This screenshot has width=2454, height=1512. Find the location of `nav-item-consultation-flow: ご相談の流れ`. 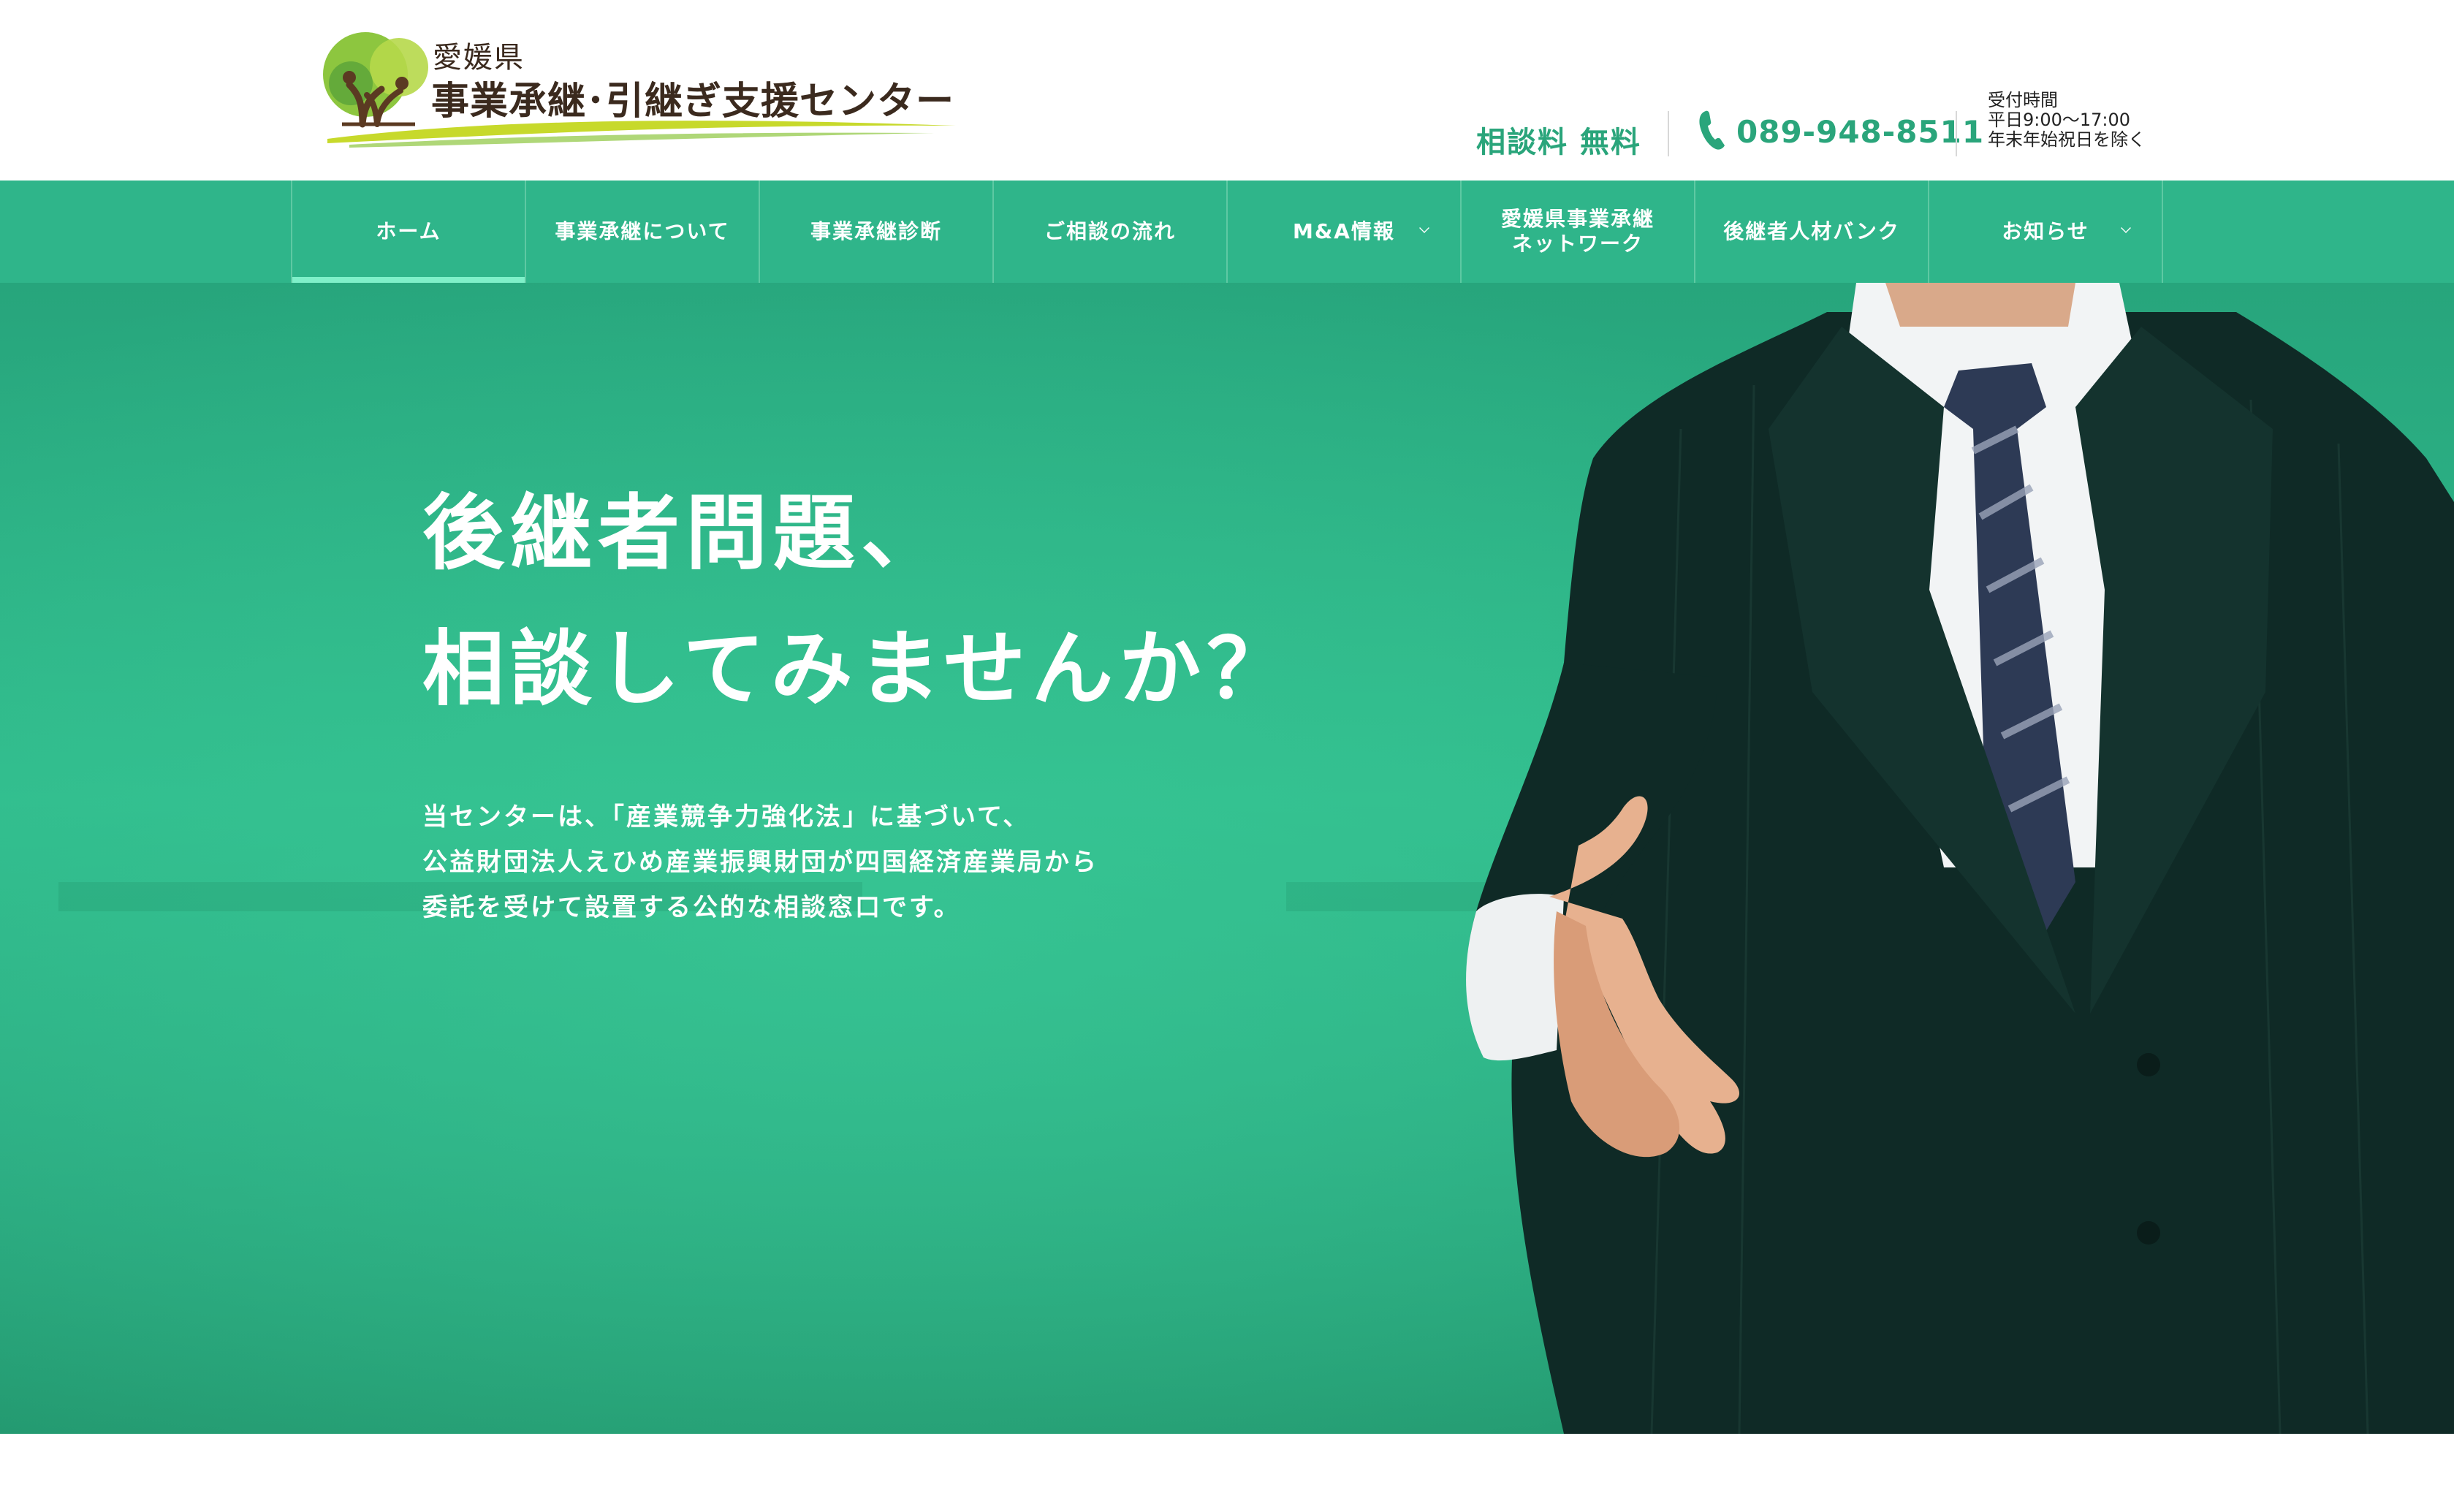

nav-item-consultation-flow: ご相談の流れ is located at coordinates (1111, 232).